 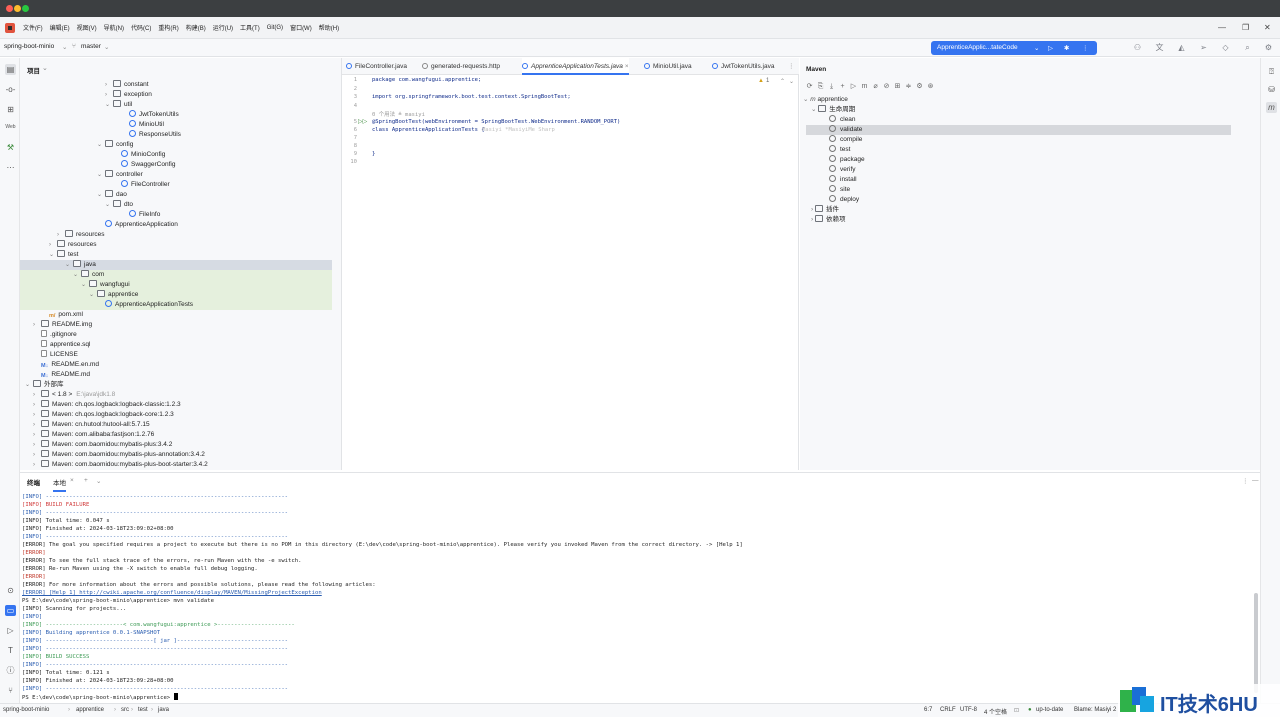 What do you see at coordinates (223, 27) in the screenshot?
I see `menu-run: 运行(U)` at bounding box center [223, 27].